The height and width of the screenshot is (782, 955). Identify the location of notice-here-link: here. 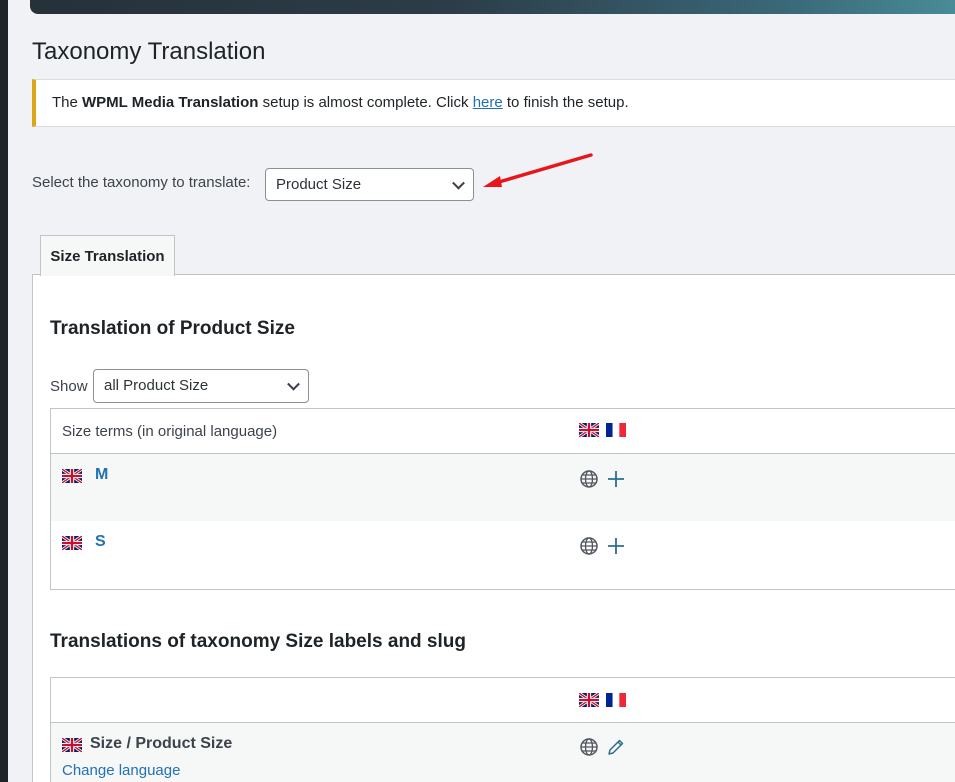
(488, 102).